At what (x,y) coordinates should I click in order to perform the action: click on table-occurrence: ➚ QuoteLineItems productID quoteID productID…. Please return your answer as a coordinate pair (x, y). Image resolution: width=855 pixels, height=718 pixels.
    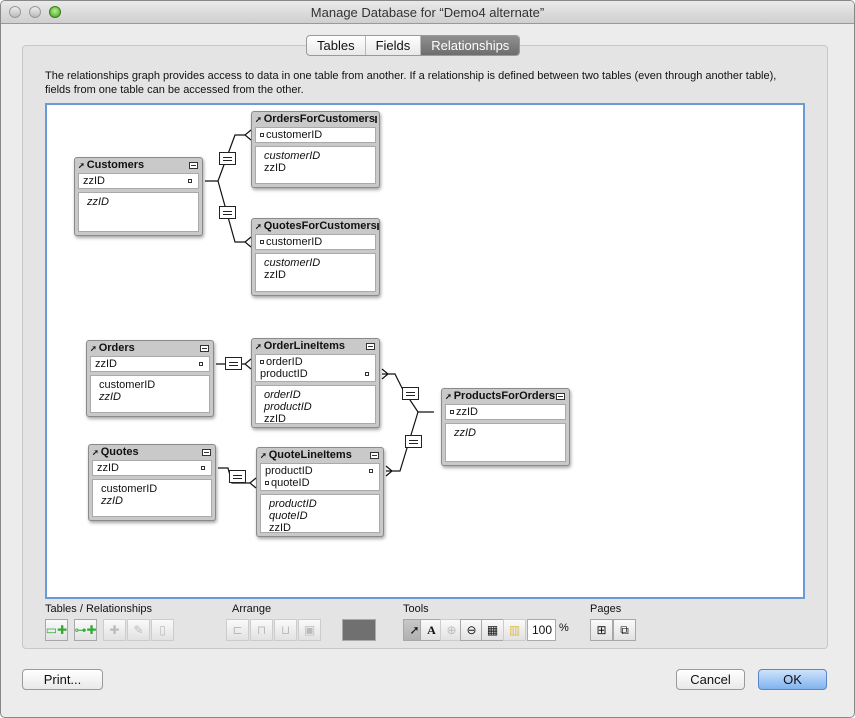
    Looking at the image, I should click on (320, 492).